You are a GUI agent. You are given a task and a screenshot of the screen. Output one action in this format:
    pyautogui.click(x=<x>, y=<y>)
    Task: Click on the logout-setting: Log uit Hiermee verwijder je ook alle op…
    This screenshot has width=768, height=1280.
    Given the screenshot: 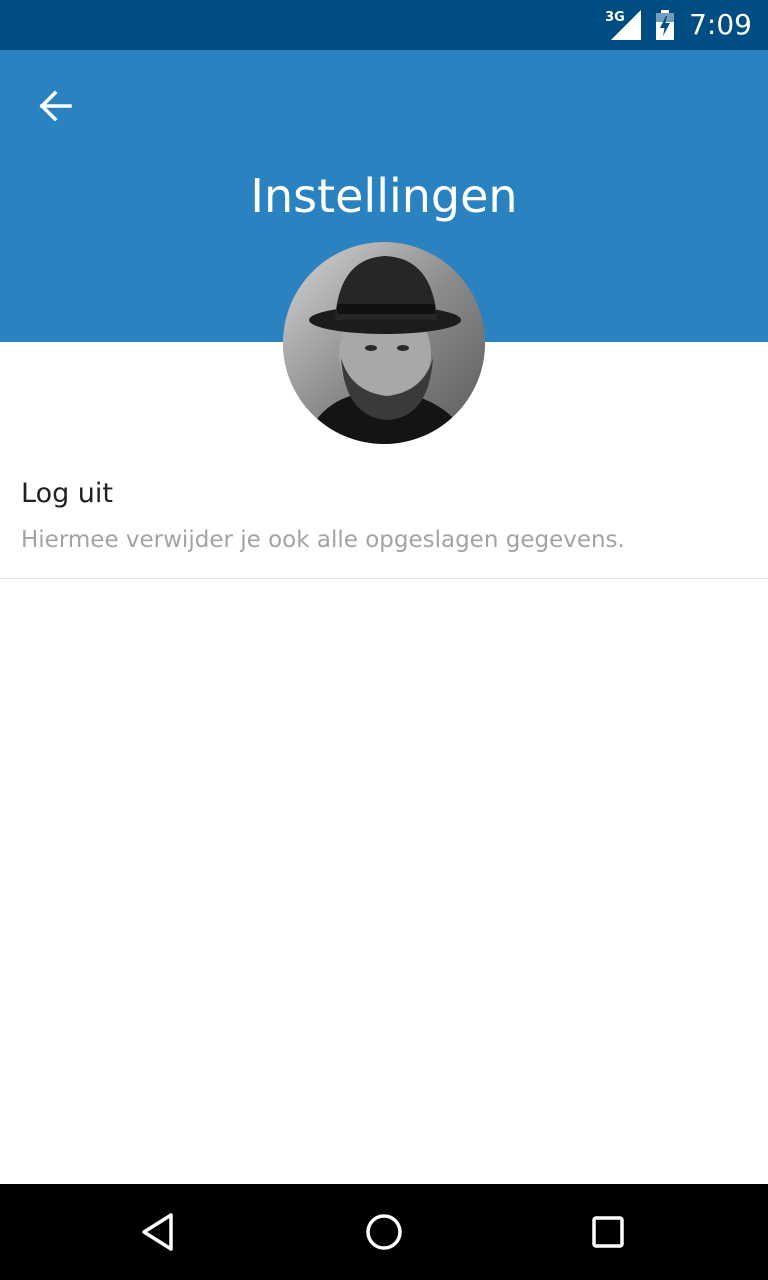 What is the action you would take?
    pyautogui.click(x=384, y=520)
    